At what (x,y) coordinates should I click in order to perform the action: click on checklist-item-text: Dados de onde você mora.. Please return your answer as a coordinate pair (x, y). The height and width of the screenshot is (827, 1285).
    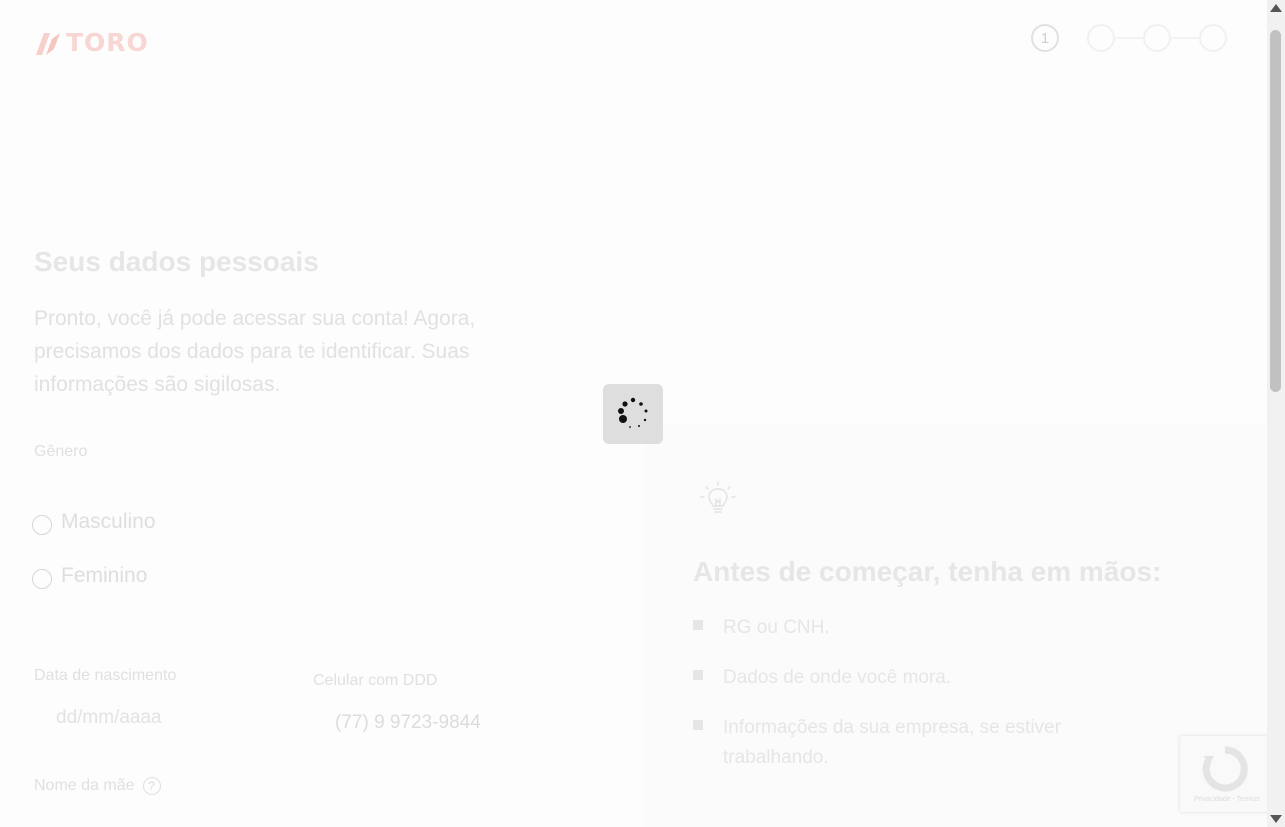
    Looking at the image, I should click on (837, 677).